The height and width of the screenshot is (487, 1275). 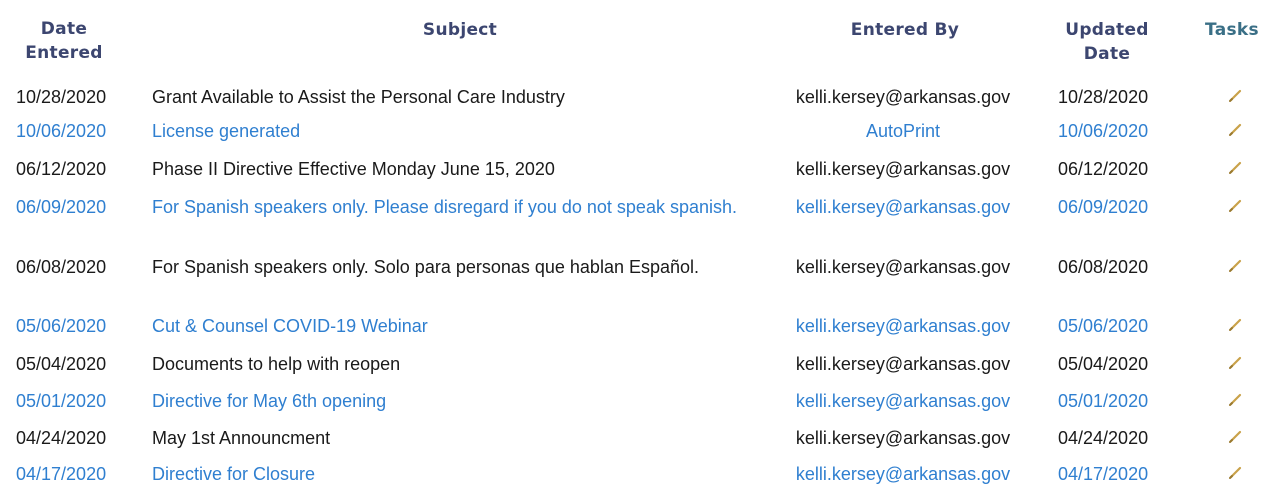 I want to click on date-entered-cell: 06/08/2020, so click(x=61, y=267).